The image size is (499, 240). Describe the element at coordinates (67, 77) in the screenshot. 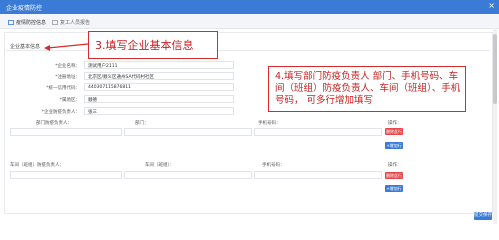

I see `field-label-address: *注册地址：` at that location.